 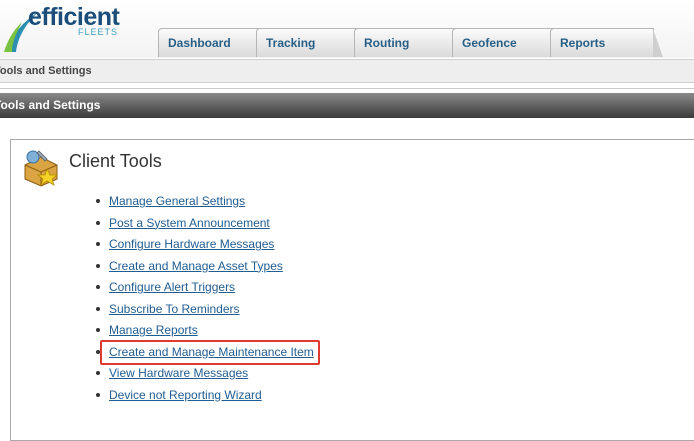 I want to click on section-header: Tools and Settings, so click(x=347, y=105).